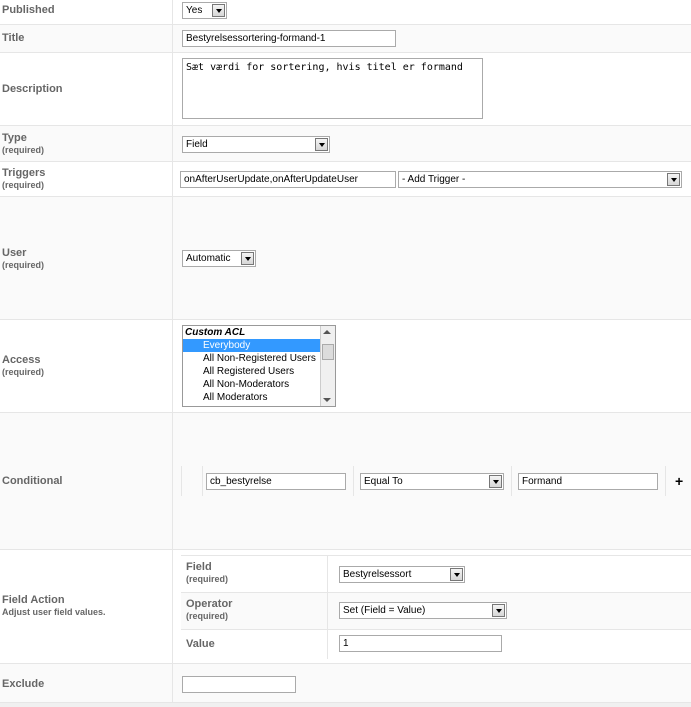 The width and height of the screenshot is (691, 707). Describe the element at coordinates (215, 332) in the screenshot. I see `access-group-label: Custom ACL` at that location.